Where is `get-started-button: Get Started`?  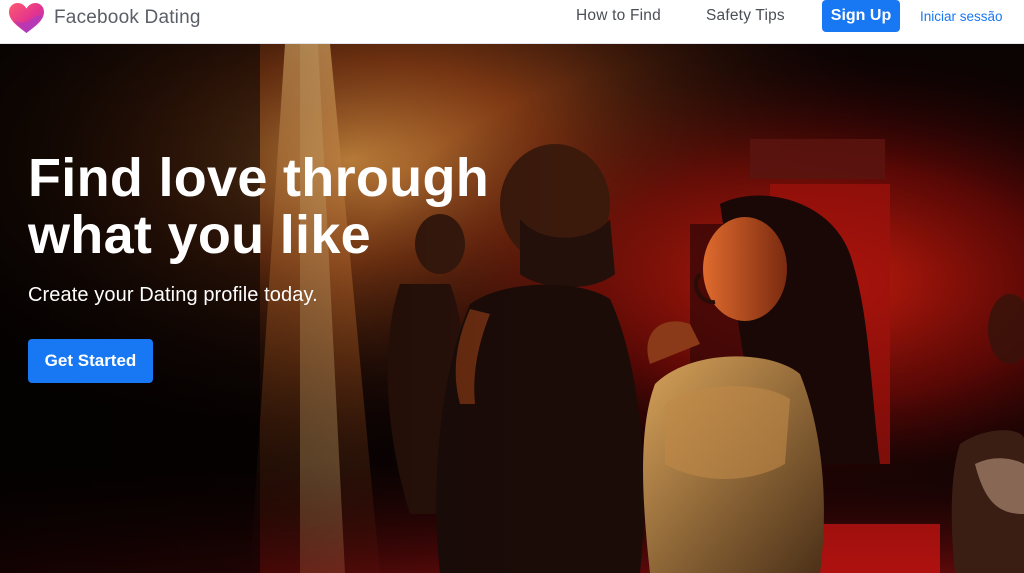 get-started-button: Get Started is located at coordinates (90, 361).